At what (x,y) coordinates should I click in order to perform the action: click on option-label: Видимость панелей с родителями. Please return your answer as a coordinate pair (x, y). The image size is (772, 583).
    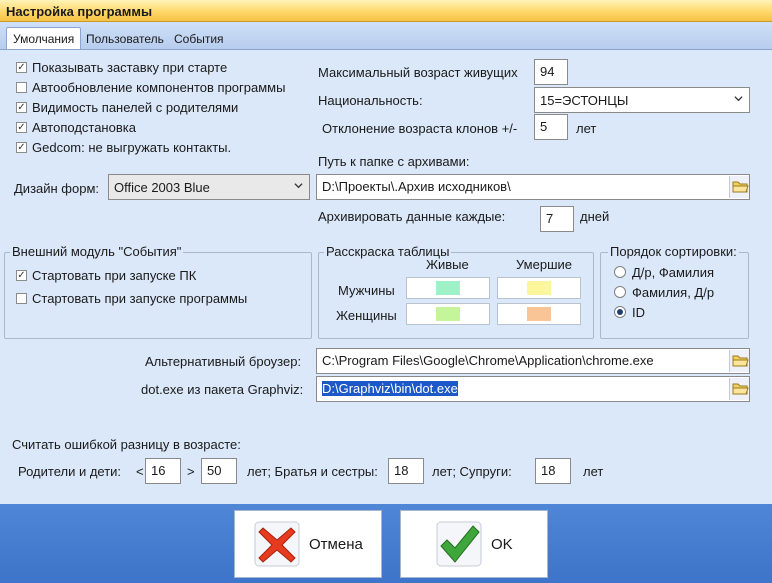
    Looking at the image, I should click on (135, 107).